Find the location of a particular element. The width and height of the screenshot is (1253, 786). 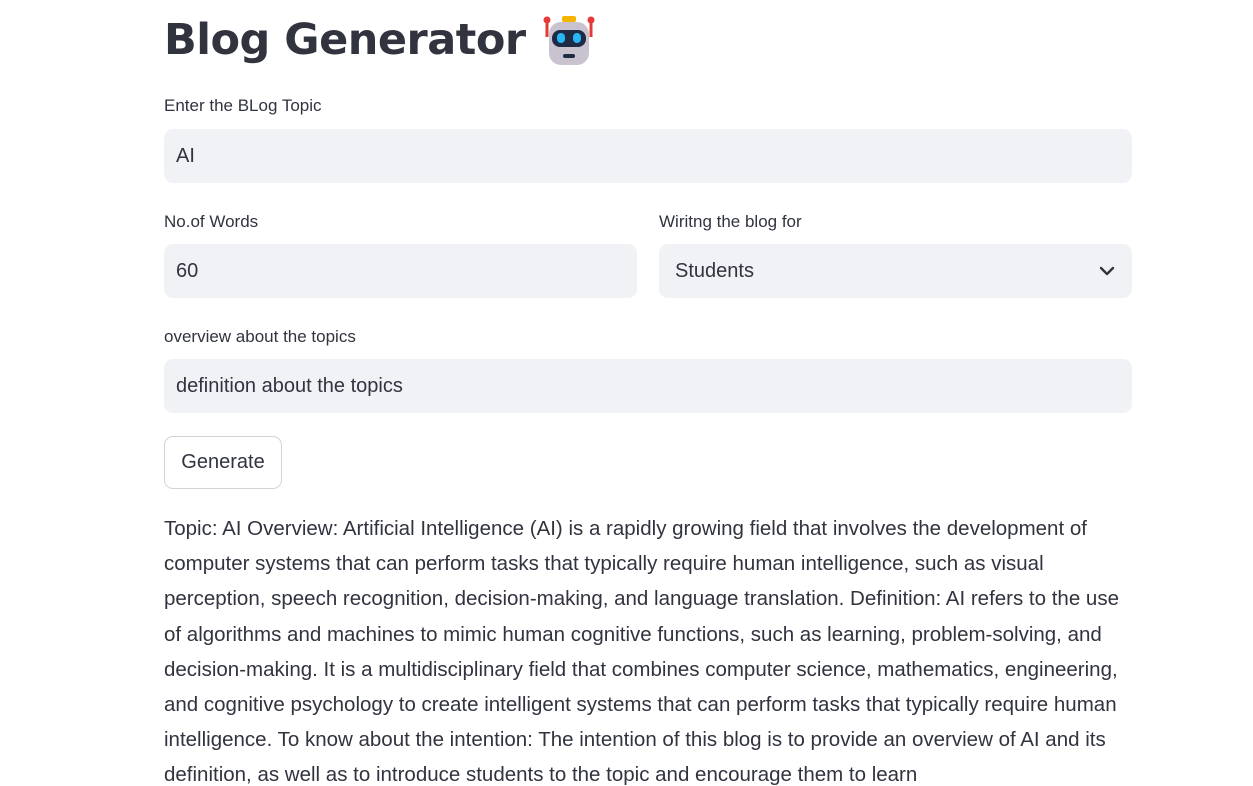

page-title: Blog Generator is located at coordinates (345, 40).